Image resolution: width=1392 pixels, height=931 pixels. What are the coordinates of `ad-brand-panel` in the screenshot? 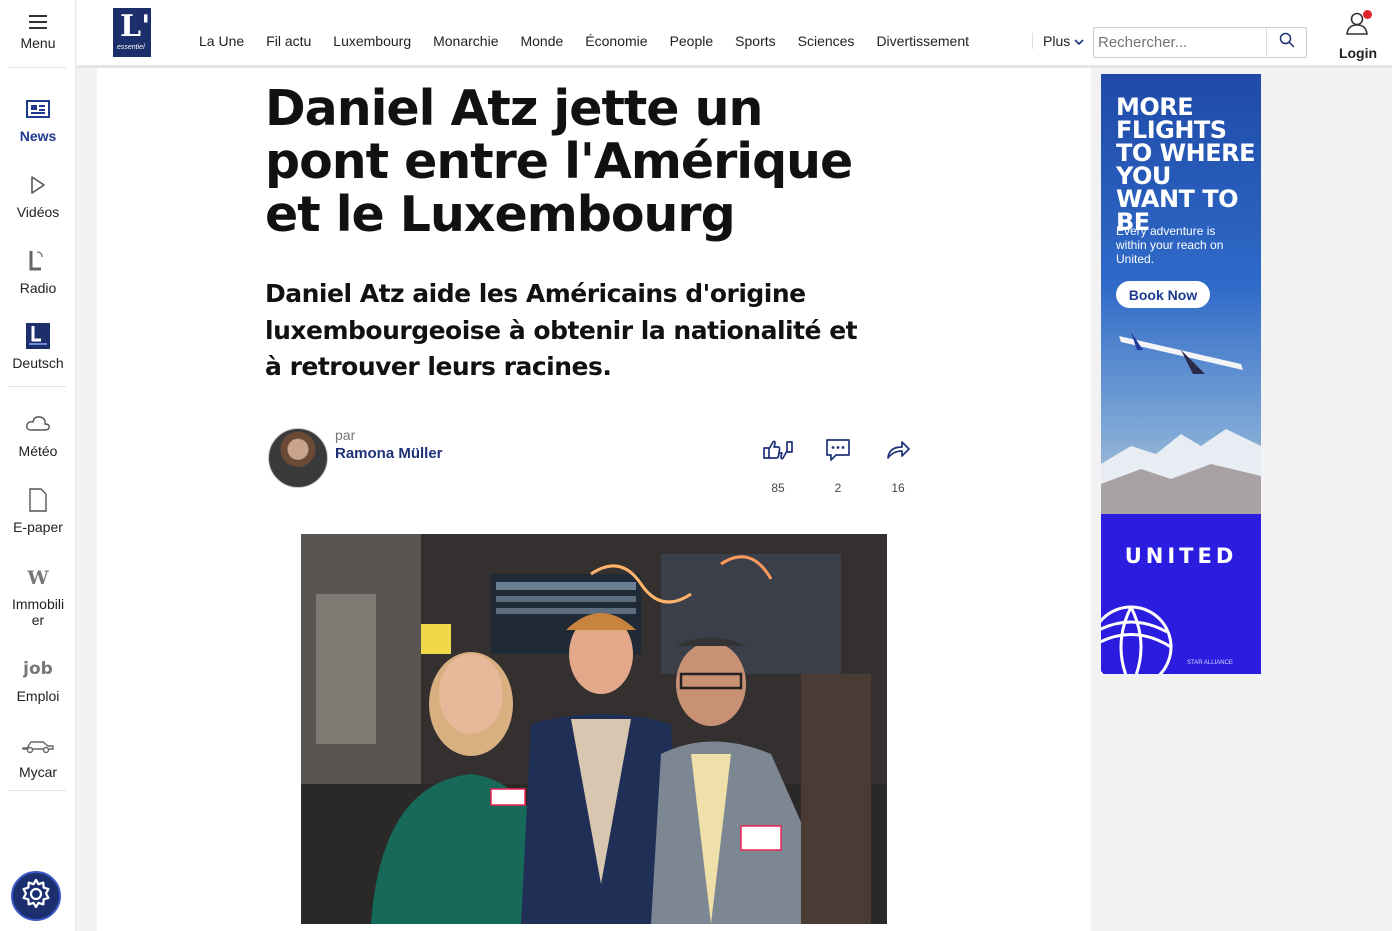 It's located at (1181, 594).